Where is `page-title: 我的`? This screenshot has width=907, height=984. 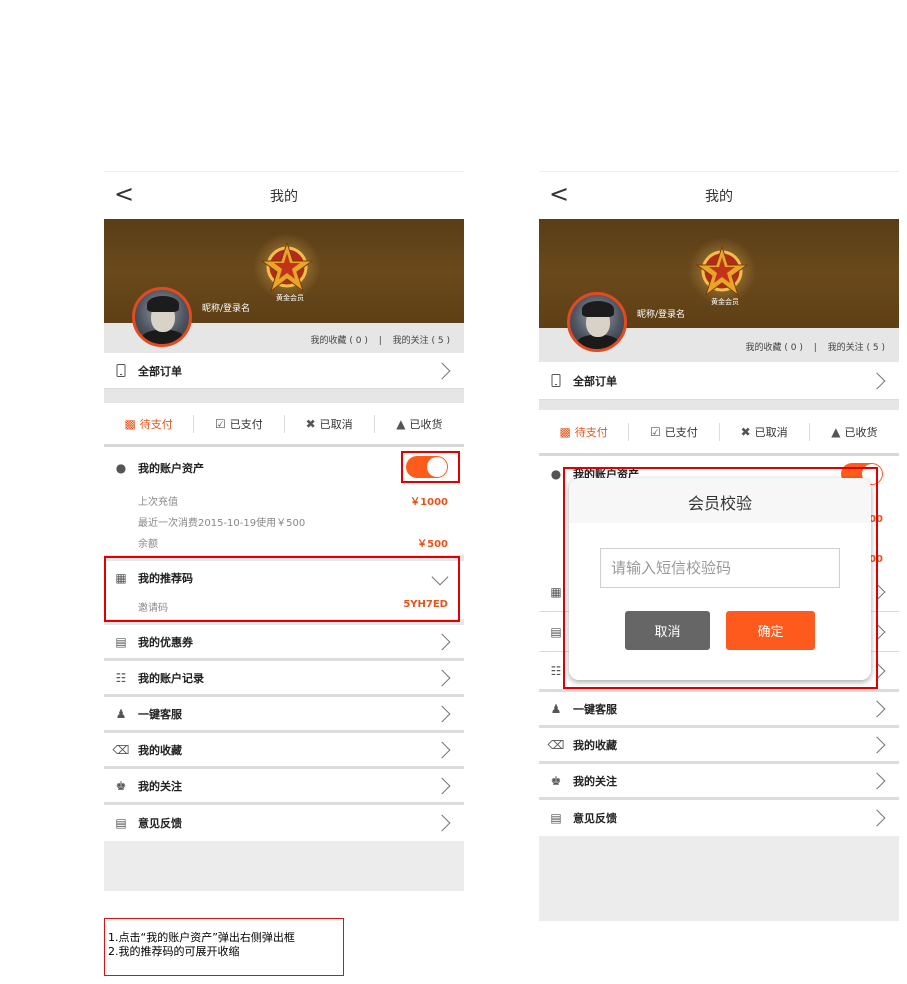 page-title: 我的 is located at coordinates (719, 197).